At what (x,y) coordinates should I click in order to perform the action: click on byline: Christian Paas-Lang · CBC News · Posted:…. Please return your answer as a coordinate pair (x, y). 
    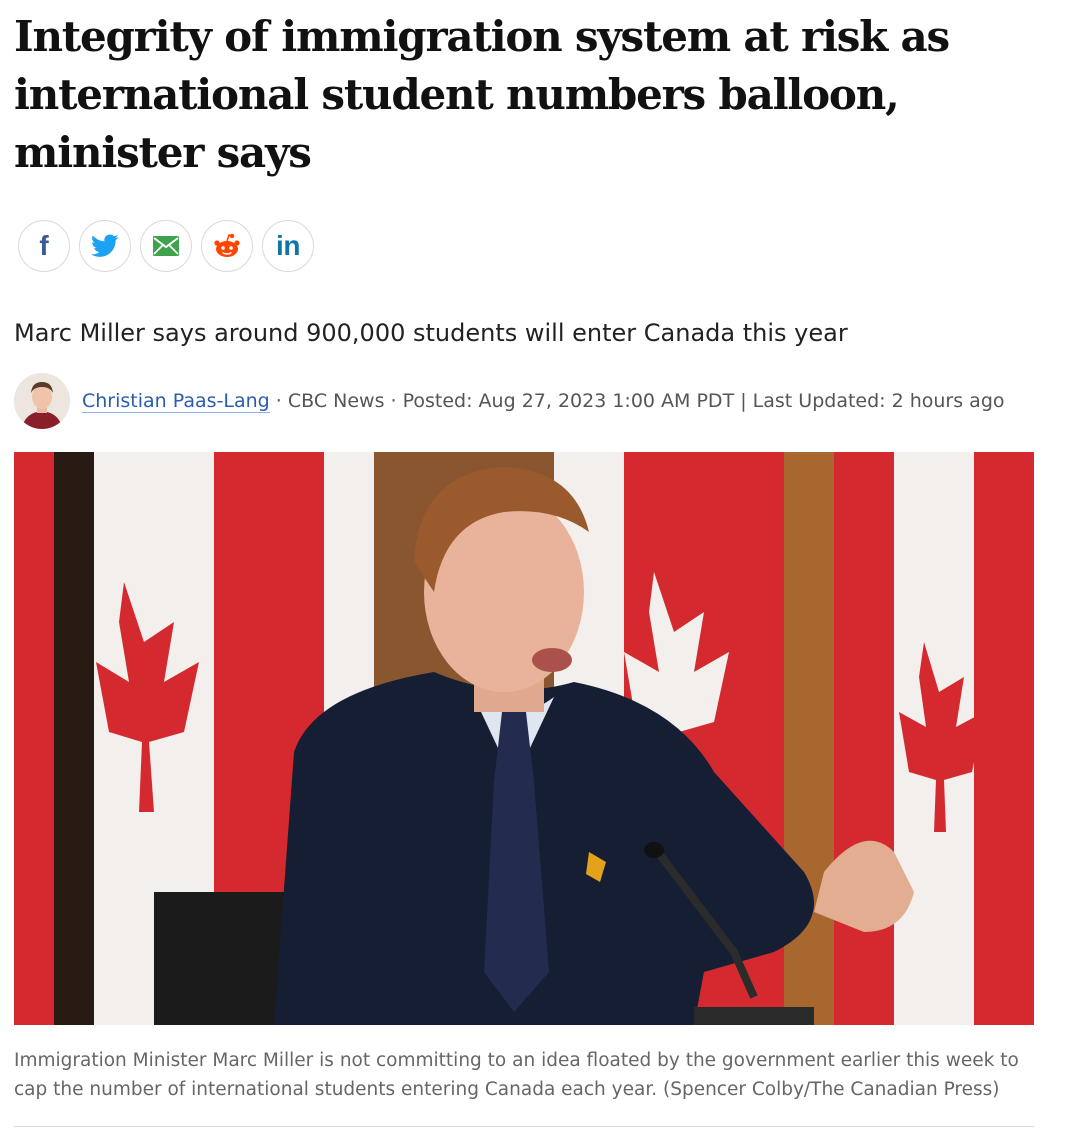
    Looking at the image, I should click on (509, 401).